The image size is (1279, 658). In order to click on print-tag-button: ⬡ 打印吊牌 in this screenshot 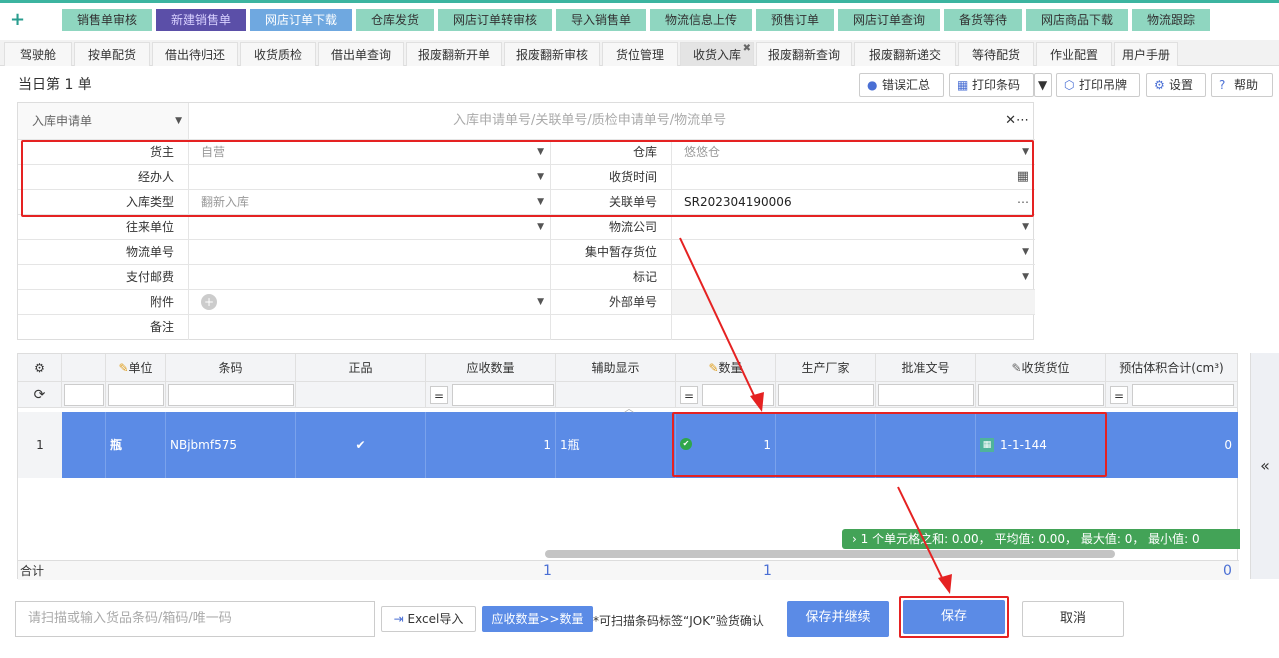, I will do `click(1098, 85)`.